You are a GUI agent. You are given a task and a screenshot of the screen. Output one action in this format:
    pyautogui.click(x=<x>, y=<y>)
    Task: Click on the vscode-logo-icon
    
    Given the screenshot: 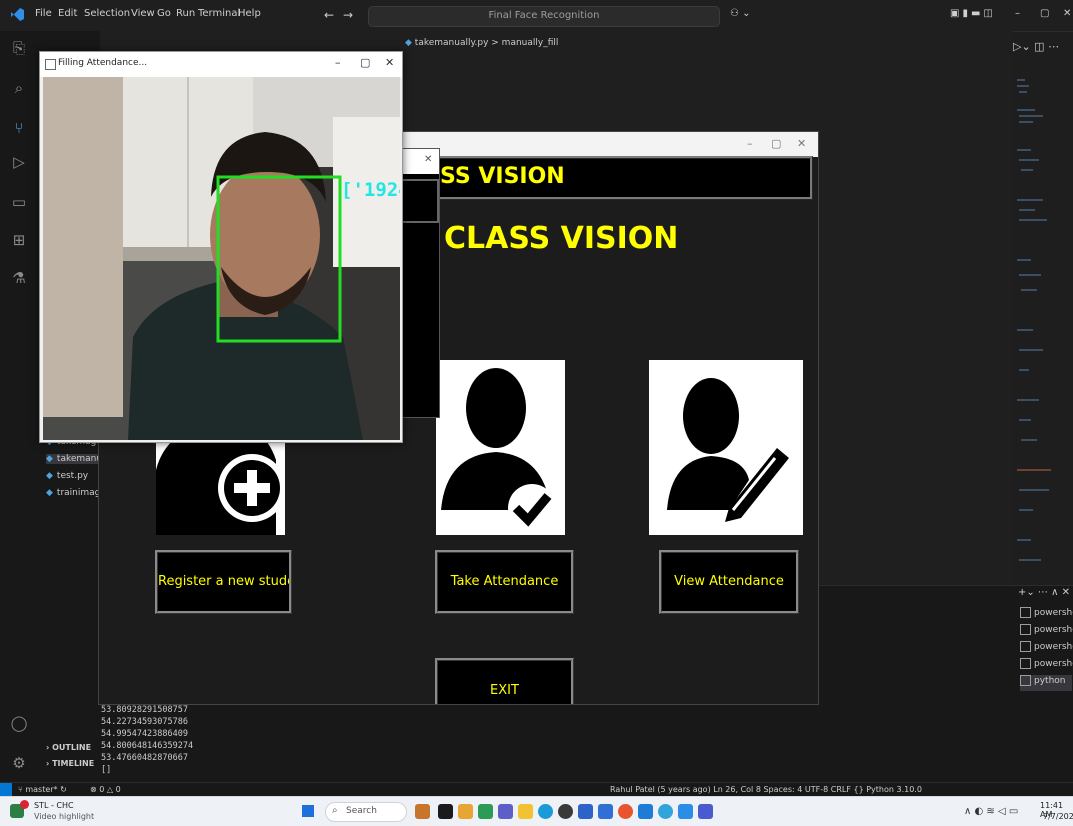 What is the action you would take?
    pyautogui.click(x=17, y=14)
    